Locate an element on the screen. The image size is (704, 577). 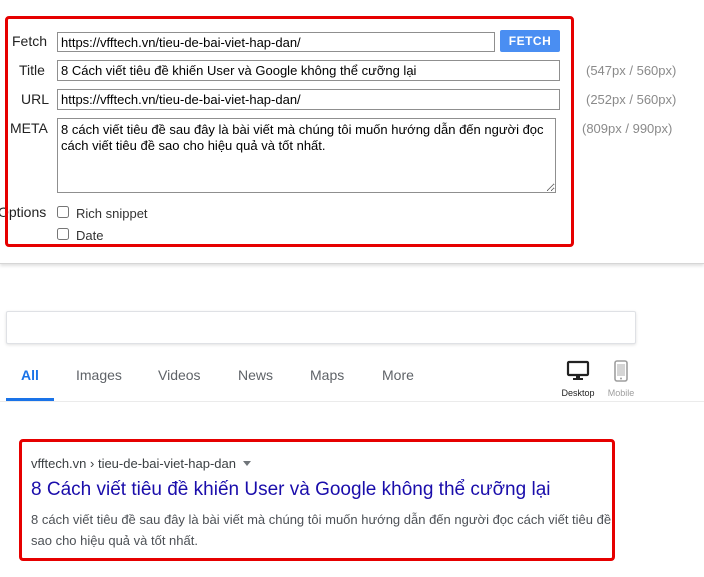
serp-url-text: vfftech.vn › tieu-de-bai-viet-hap-dan is located at coordinates (133, 463).